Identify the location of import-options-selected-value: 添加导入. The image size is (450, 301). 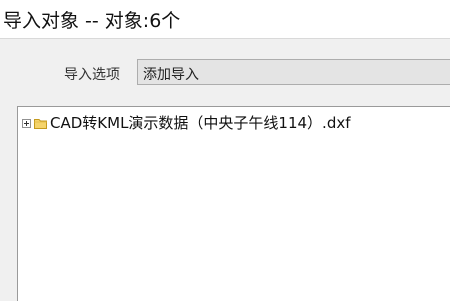
(171, 75).